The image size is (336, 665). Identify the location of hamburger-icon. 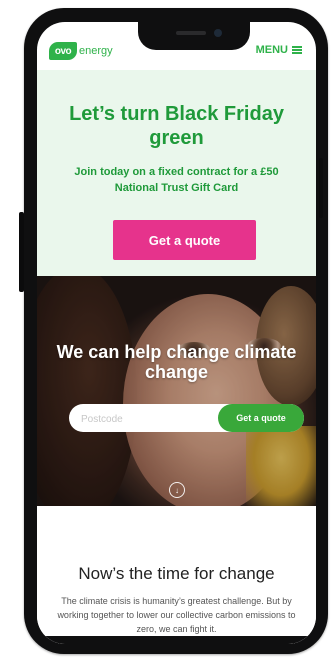
(297, 50).